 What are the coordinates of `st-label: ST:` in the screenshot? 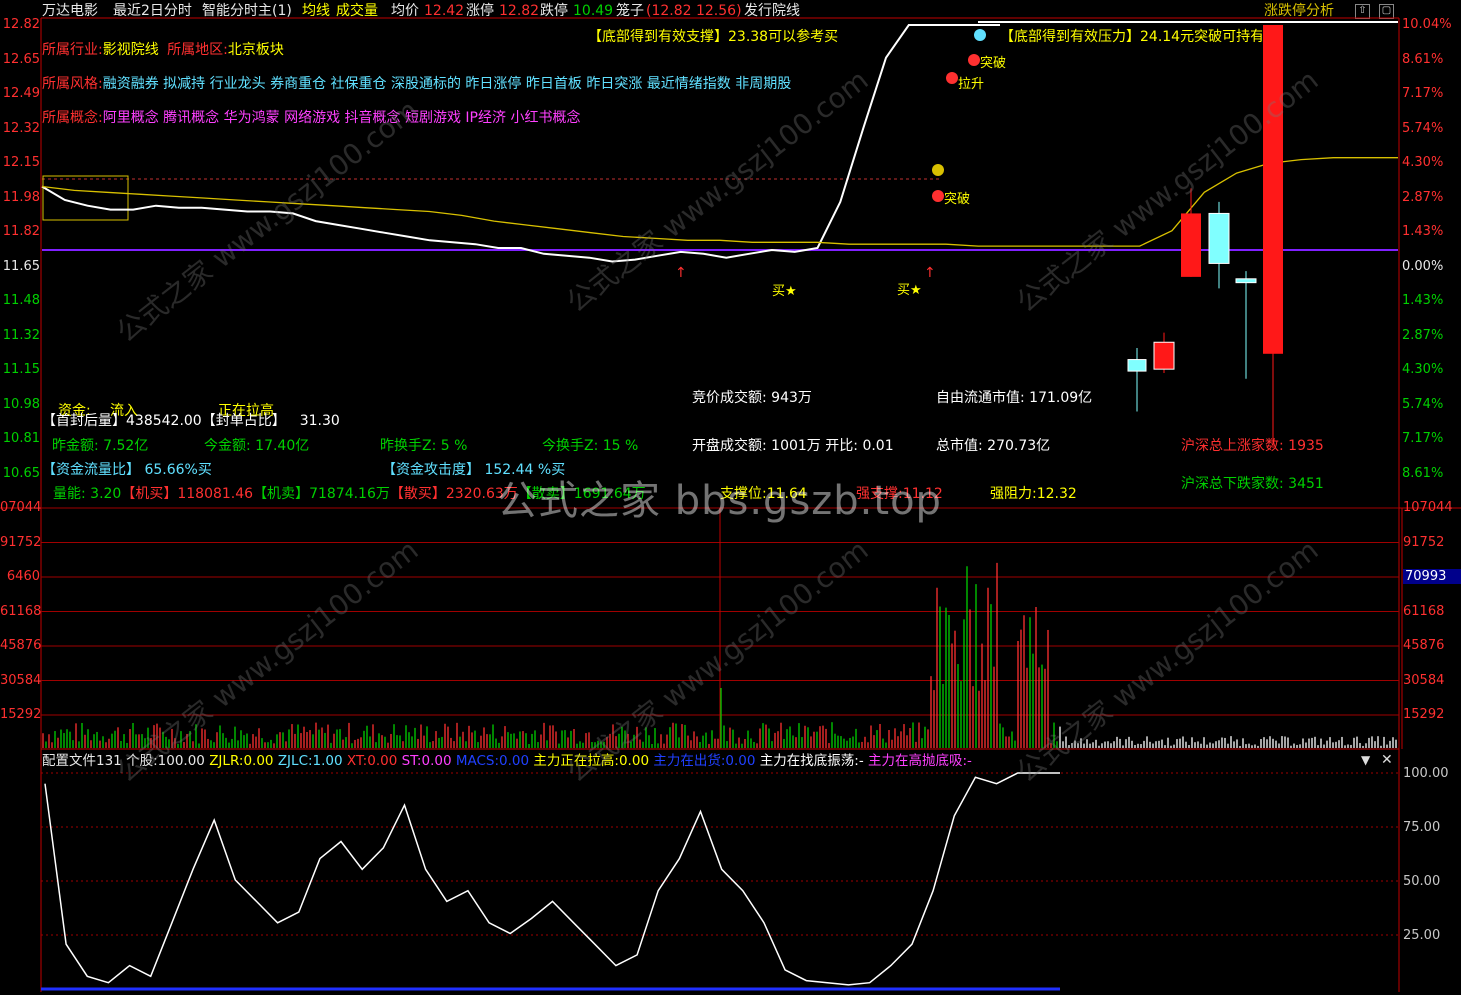 It's located at (411, 761).